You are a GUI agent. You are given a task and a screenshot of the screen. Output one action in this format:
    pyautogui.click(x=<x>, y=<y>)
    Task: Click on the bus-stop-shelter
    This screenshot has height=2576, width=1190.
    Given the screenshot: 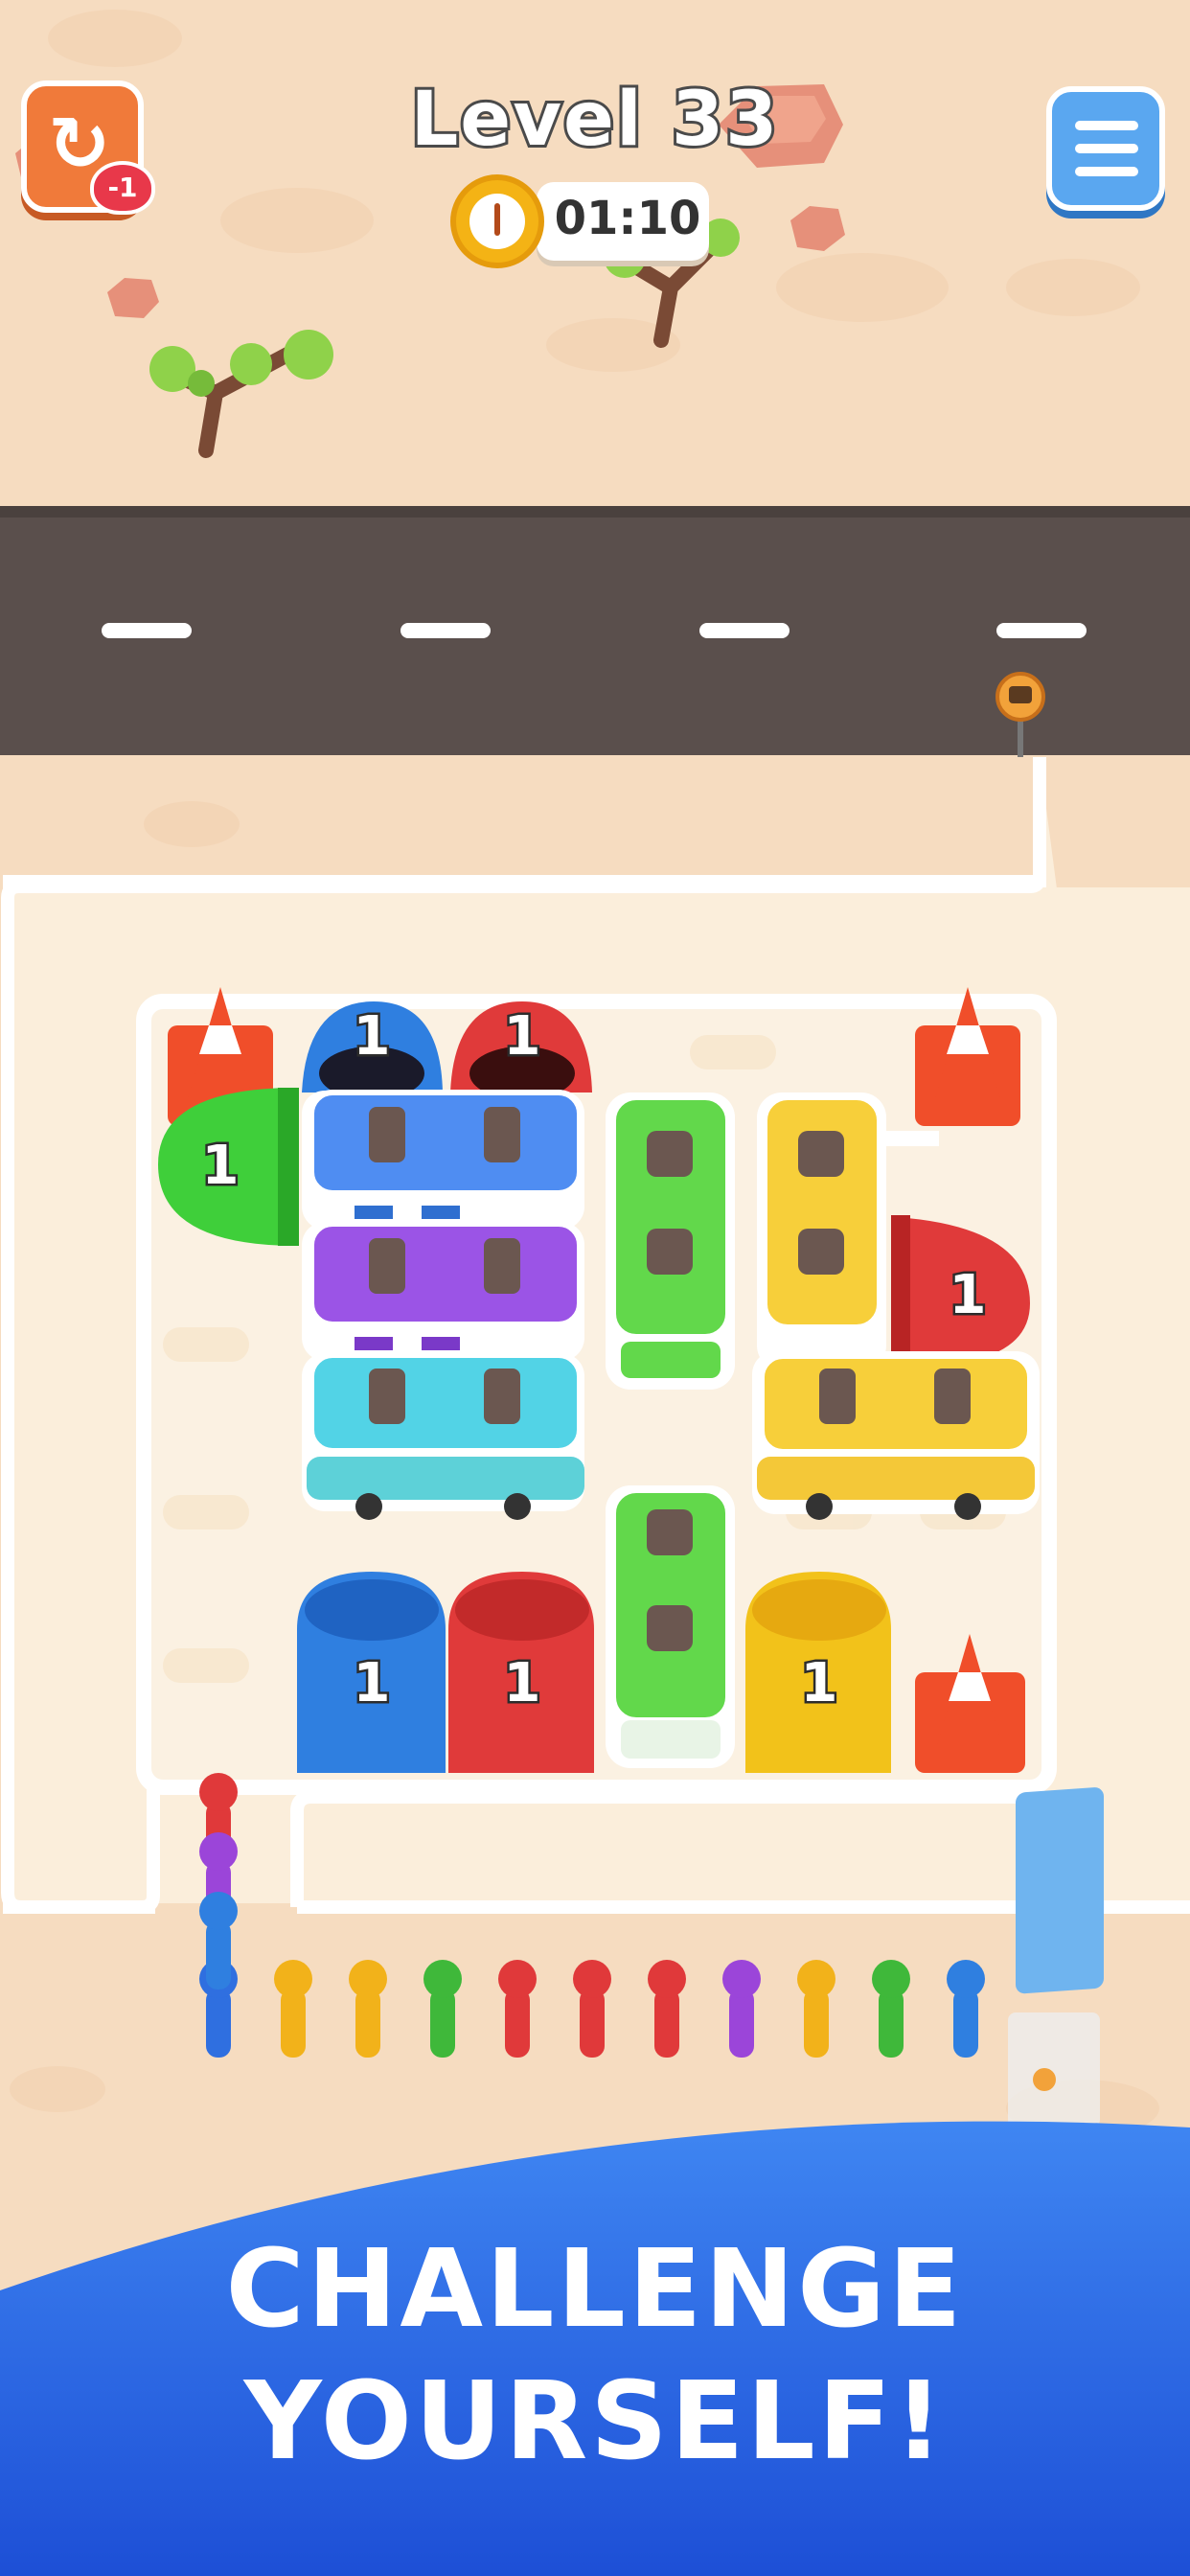 What is the action you would take?
    pyautogui.click(x=1056, y=1957)
    